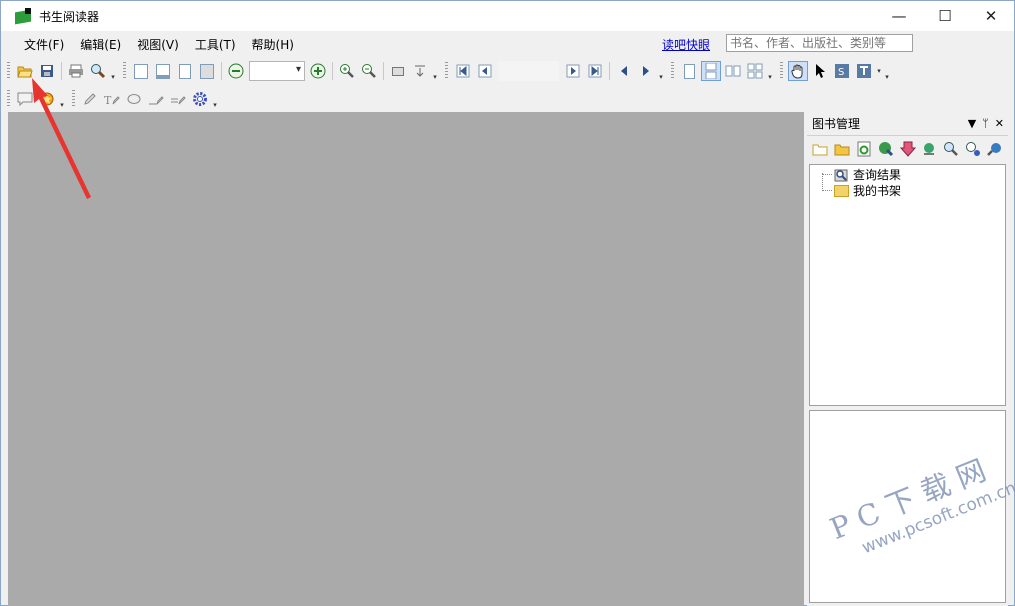 The height and width of the screenshot is (606, 1015). Describe the element at coordinates (200, 99) in the screenshot. I see `settings-gear-icon` at that location.